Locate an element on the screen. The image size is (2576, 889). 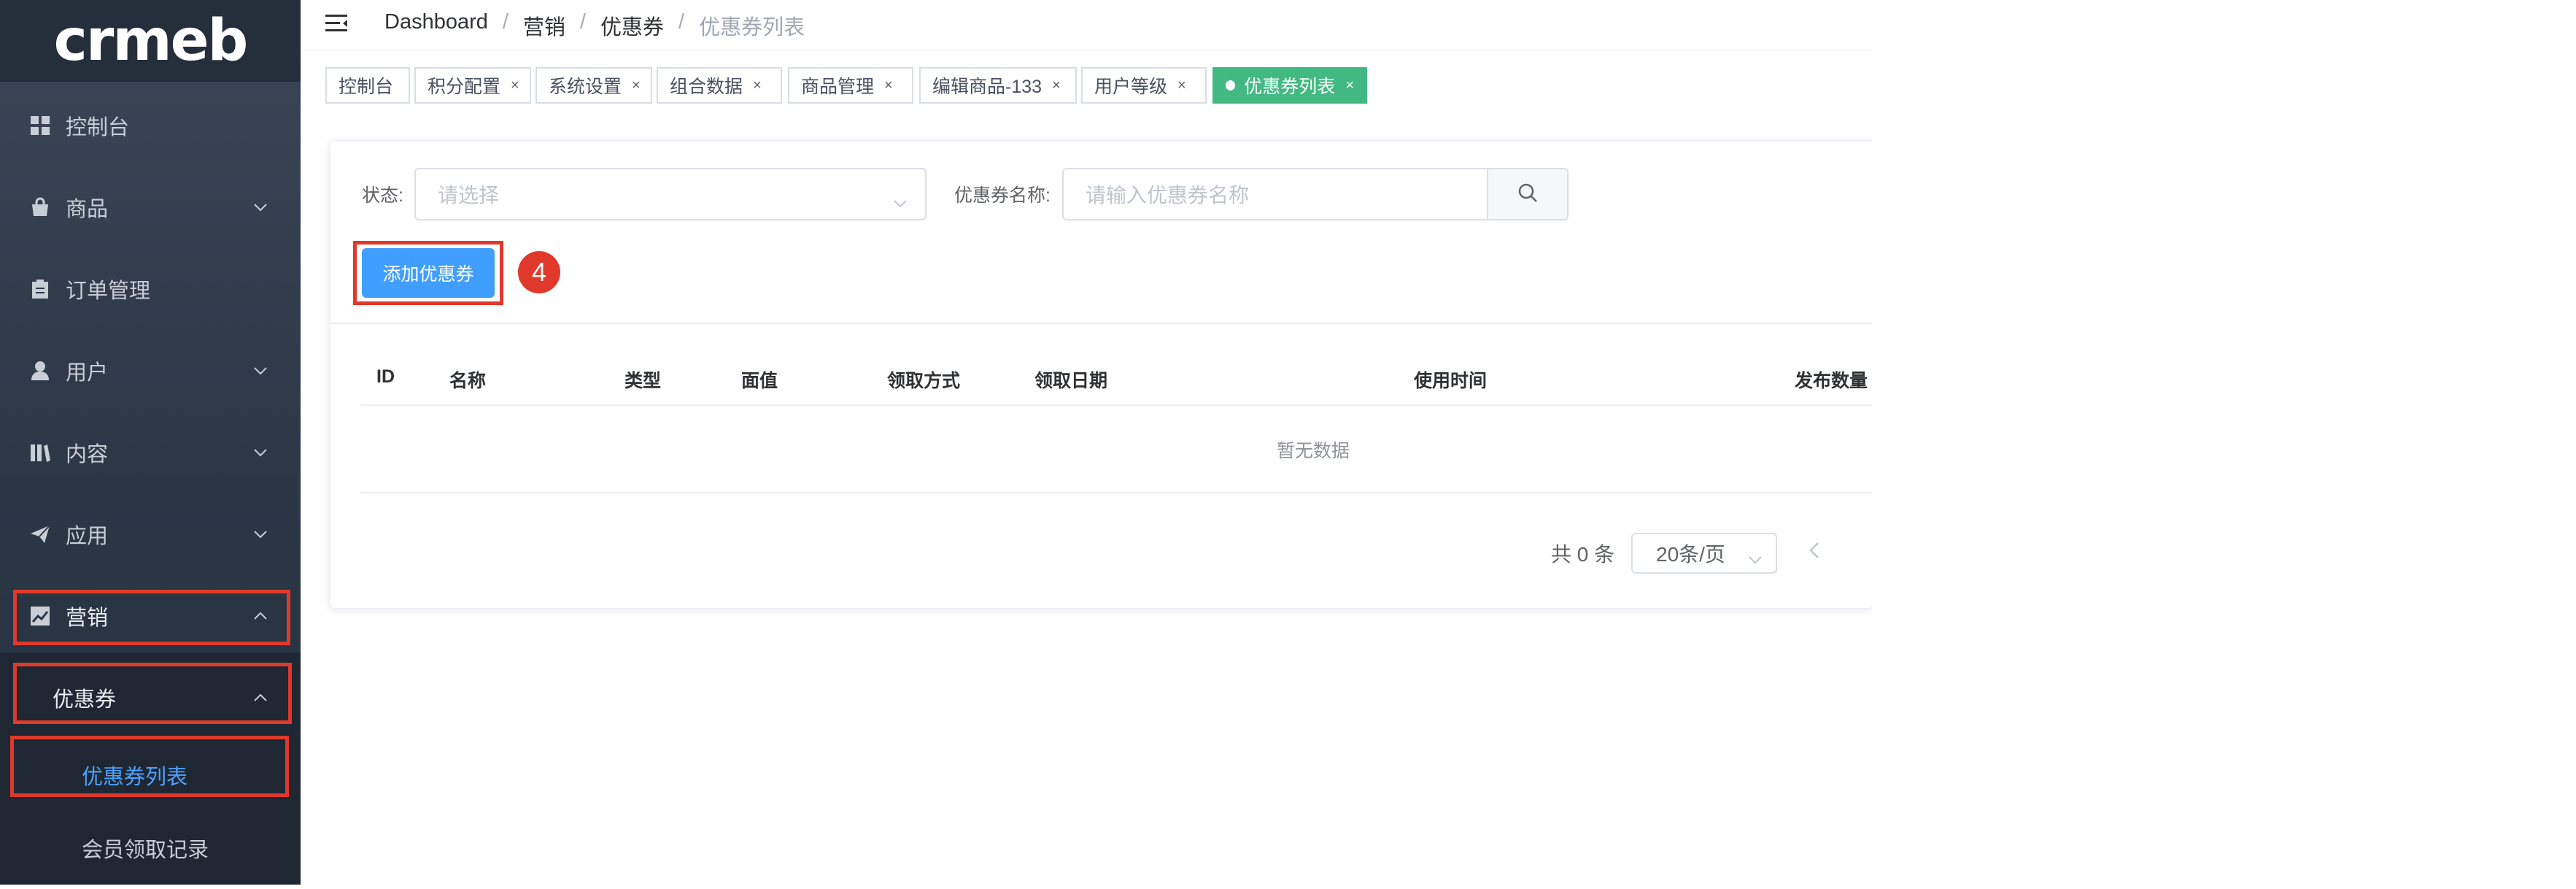
clipboard-icon is located at coordinates (40, 289).